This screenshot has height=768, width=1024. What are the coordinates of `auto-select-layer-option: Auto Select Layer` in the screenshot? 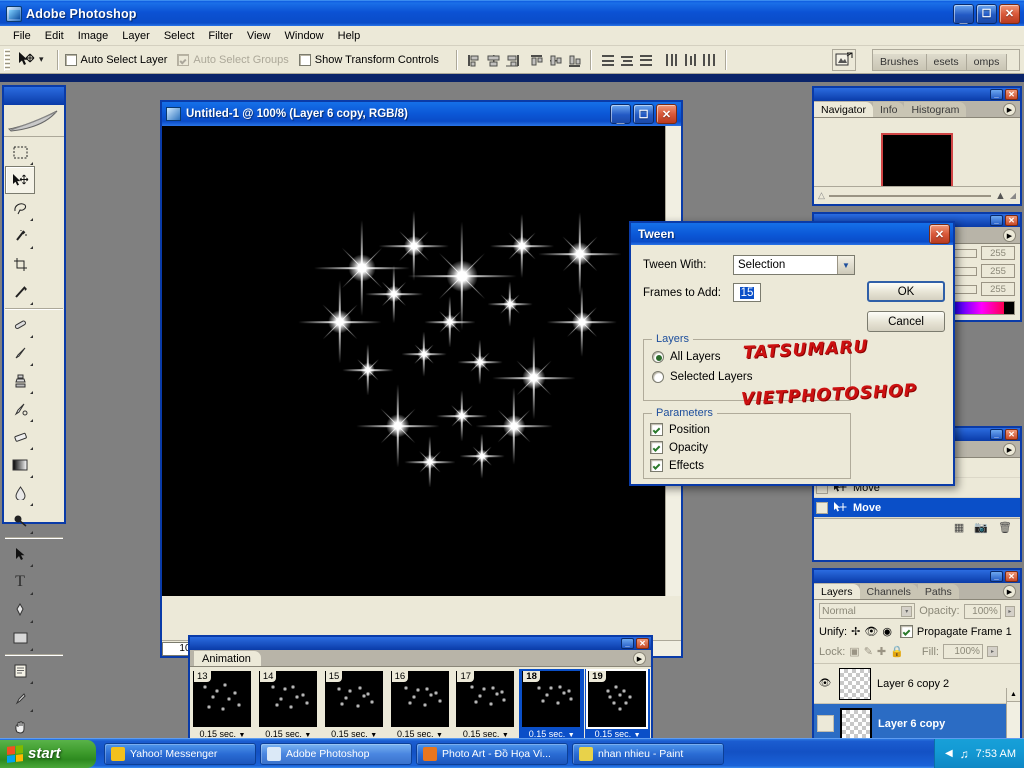 It's located at (115, 59).